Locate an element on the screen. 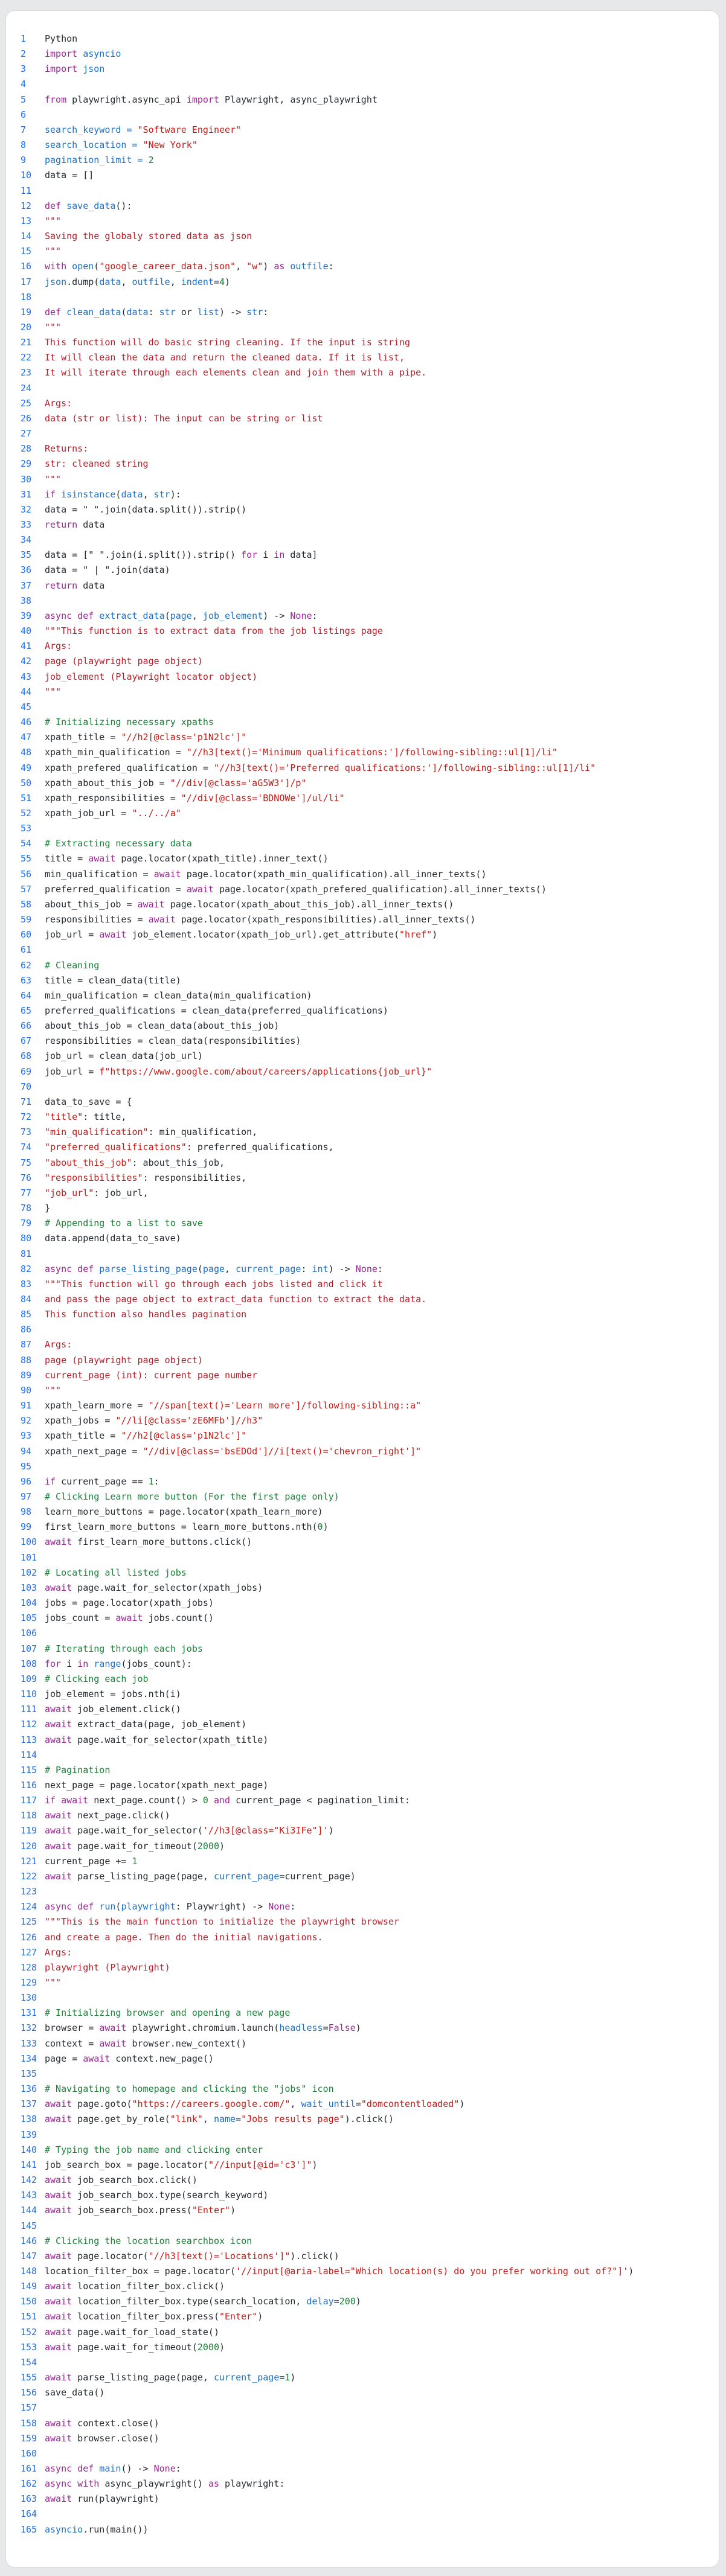 The image size is (726, 2576). code-line: 87 Args: is located at coordinates (367, 1345).